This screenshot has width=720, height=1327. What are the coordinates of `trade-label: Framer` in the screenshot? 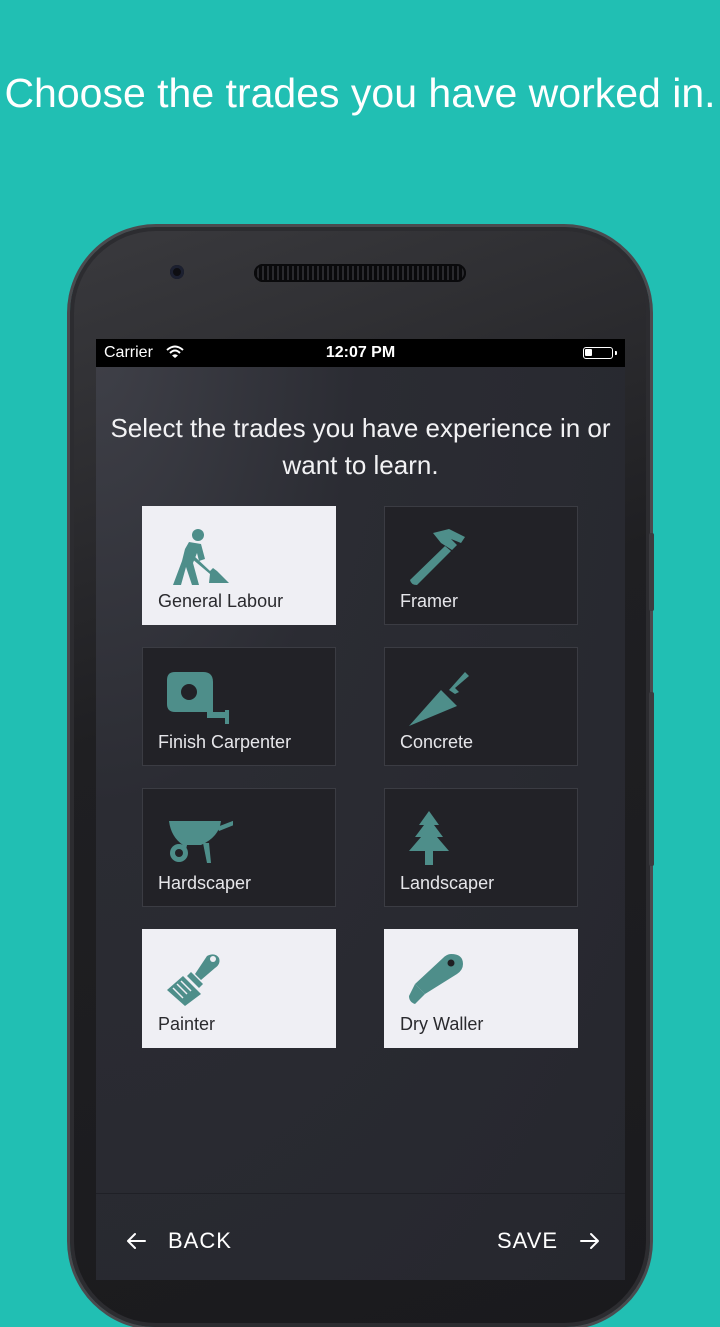 It's located at (429, 601).